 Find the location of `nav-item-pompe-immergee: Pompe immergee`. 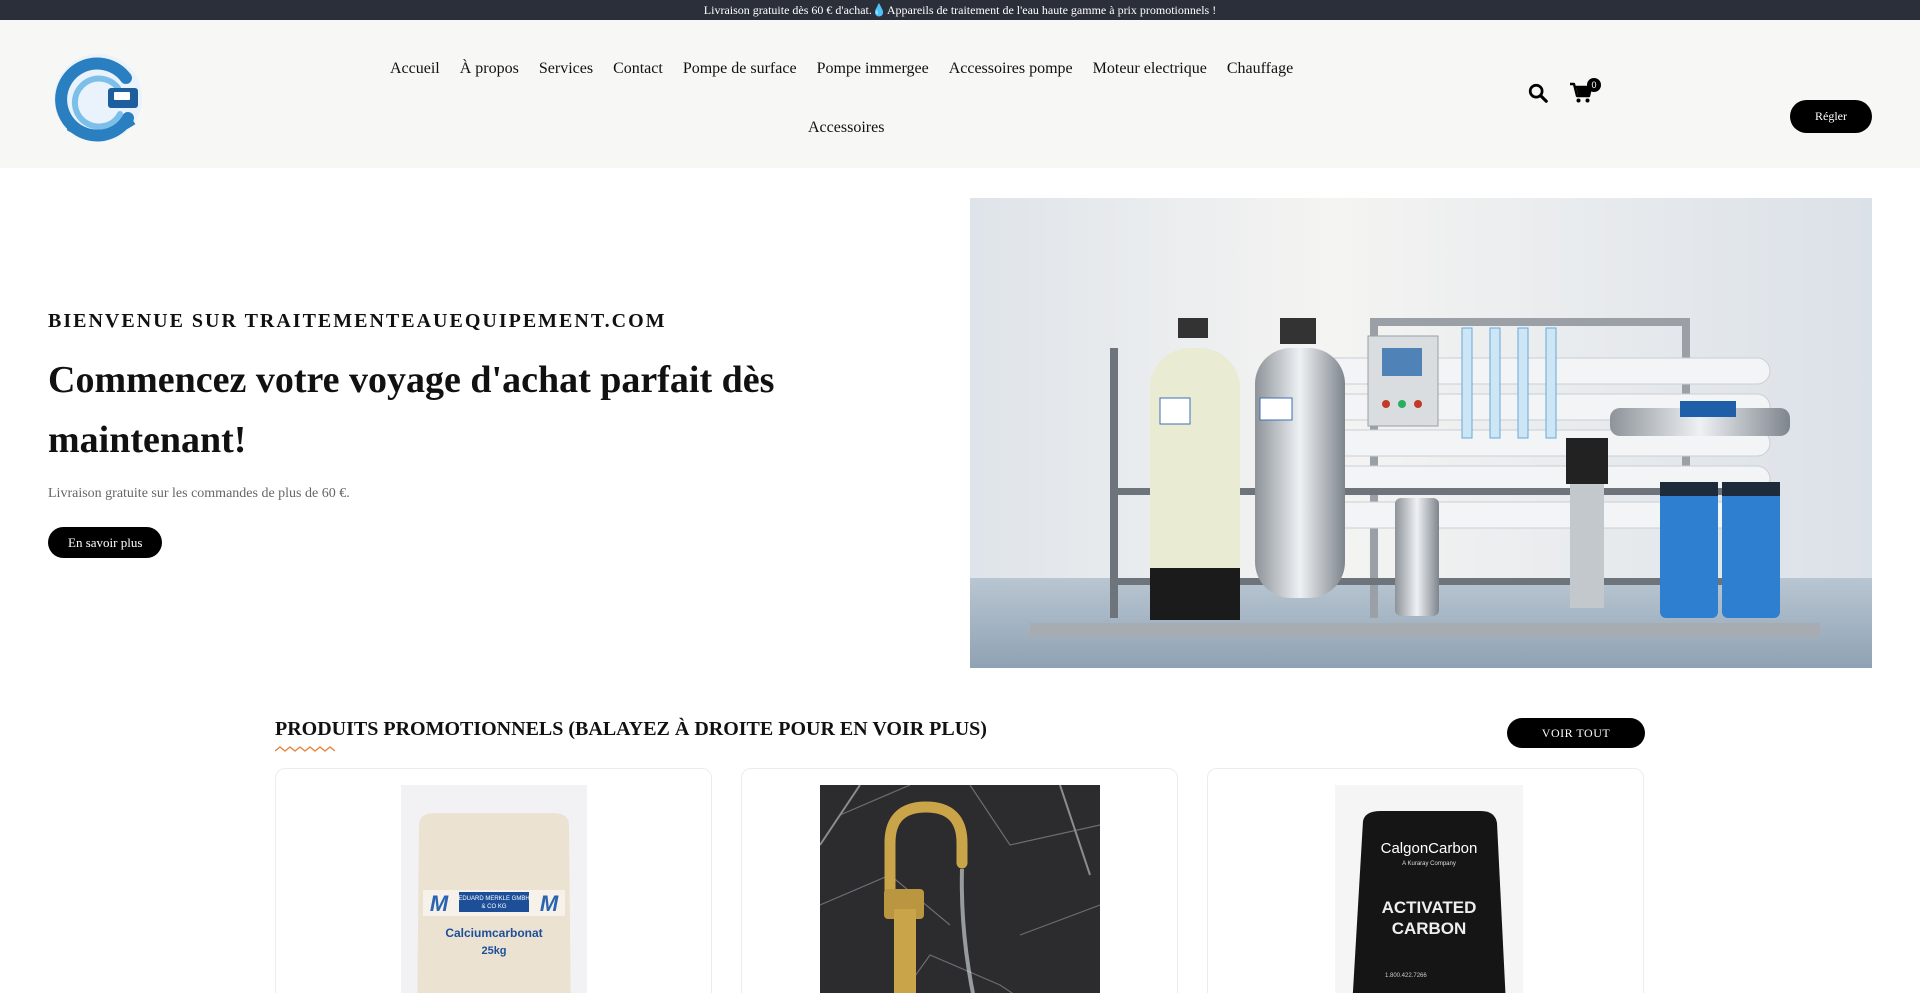

nav-item-pompe-immergee: Pompe immergee is located at coordinates (873, 69).